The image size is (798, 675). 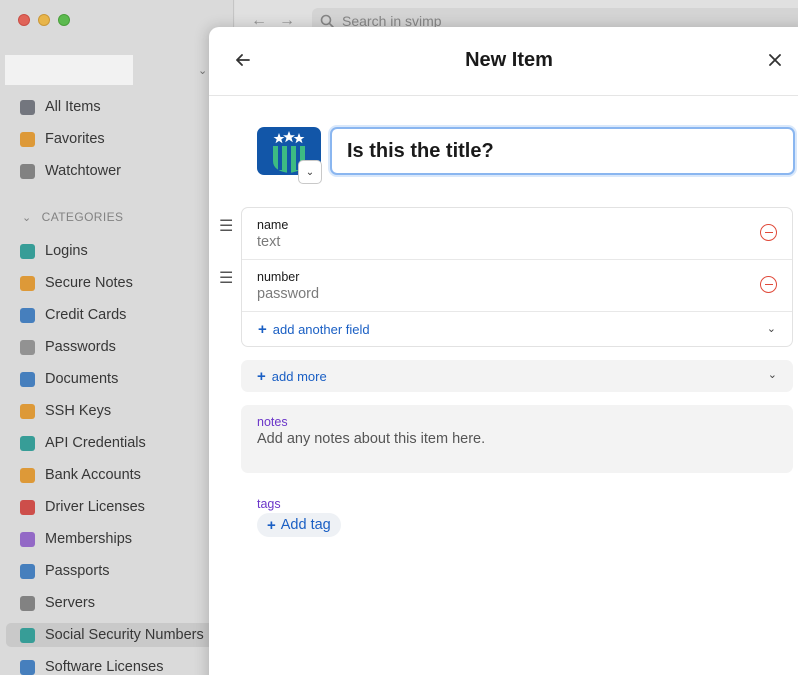 What do you see at coordinates (27, 443) in the screenshot?
I see `code-icon` at bounding box center [27, 443].